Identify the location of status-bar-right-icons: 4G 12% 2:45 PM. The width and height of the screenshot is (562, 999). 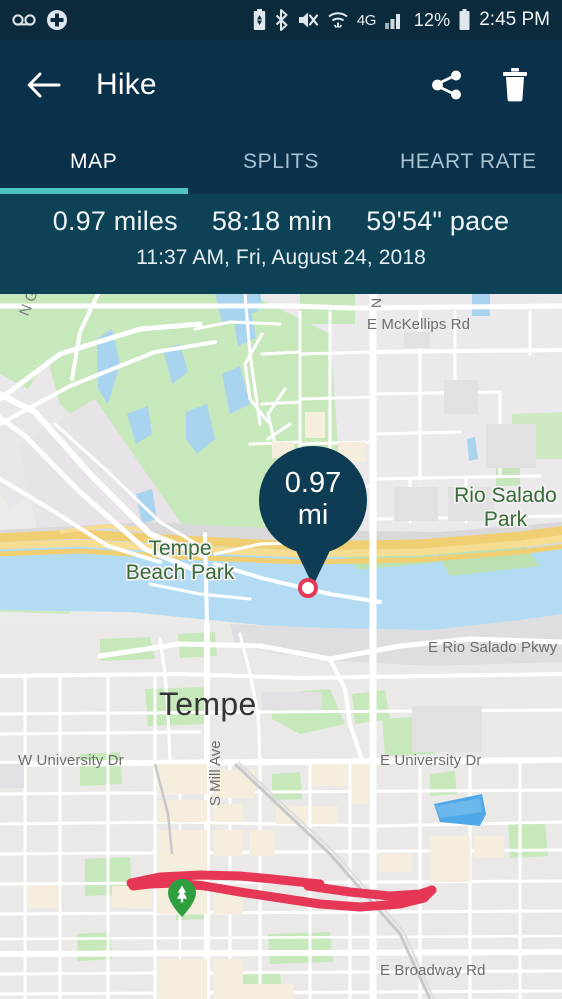
(407, 20).